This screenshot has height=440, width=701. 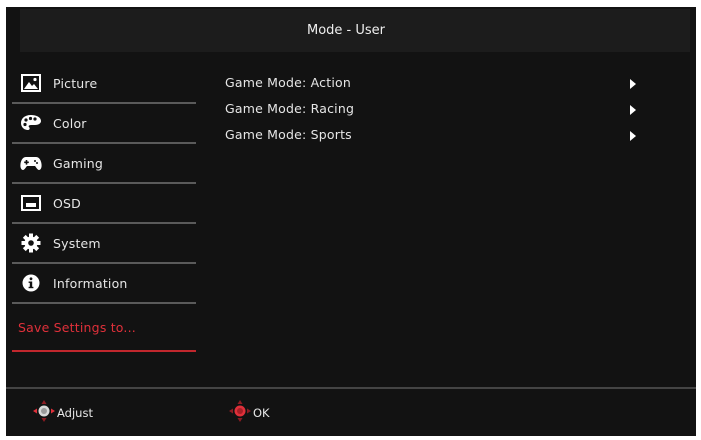 I want to click on option-label: Game Mode: Action, so click(x=288, y=82).